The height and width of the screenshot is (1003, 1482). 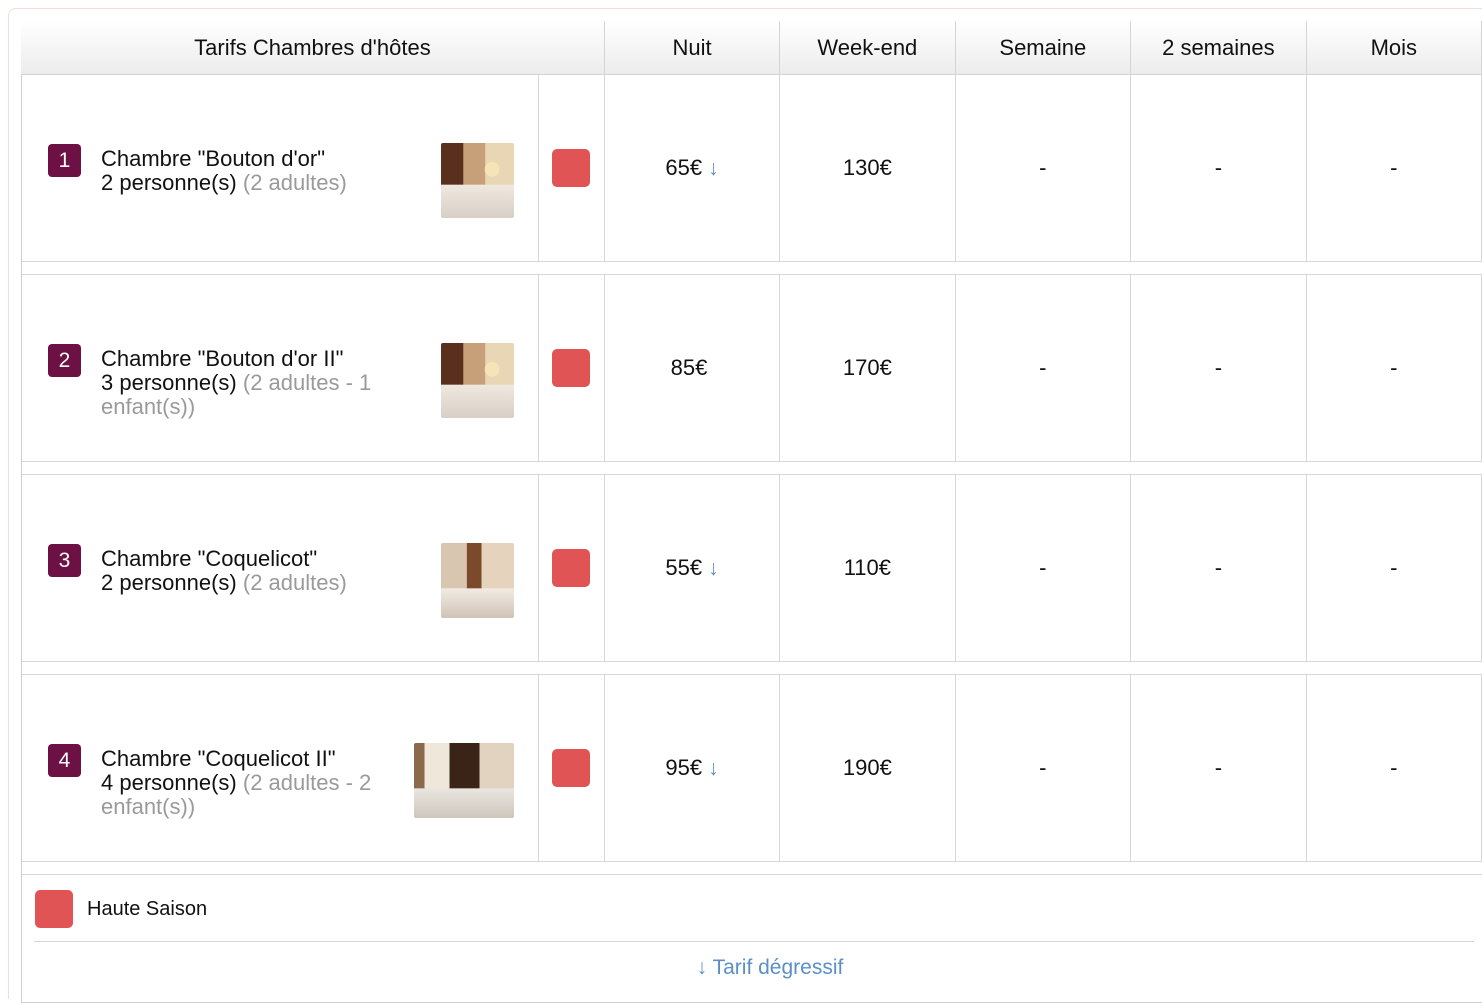 What do you see at coordinates (692, 48) in the screenshot?
I see `header-night: Nuit` at bounding box center [692, 48].